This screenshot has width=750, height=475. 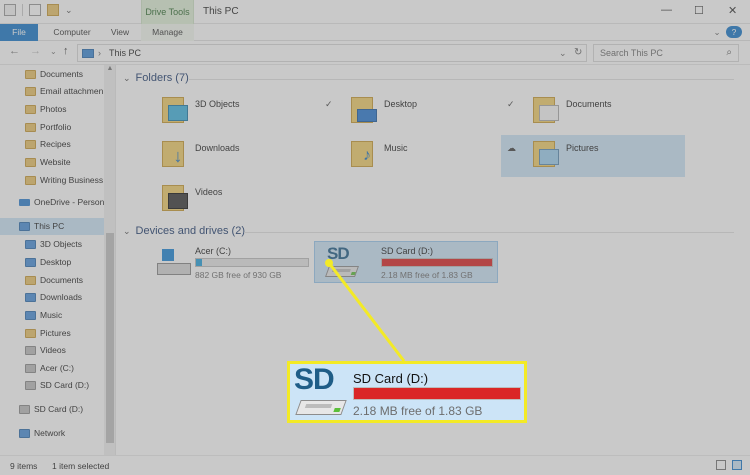 I want to click on folder-music: ♪ Music, so click(x=434, y=156).